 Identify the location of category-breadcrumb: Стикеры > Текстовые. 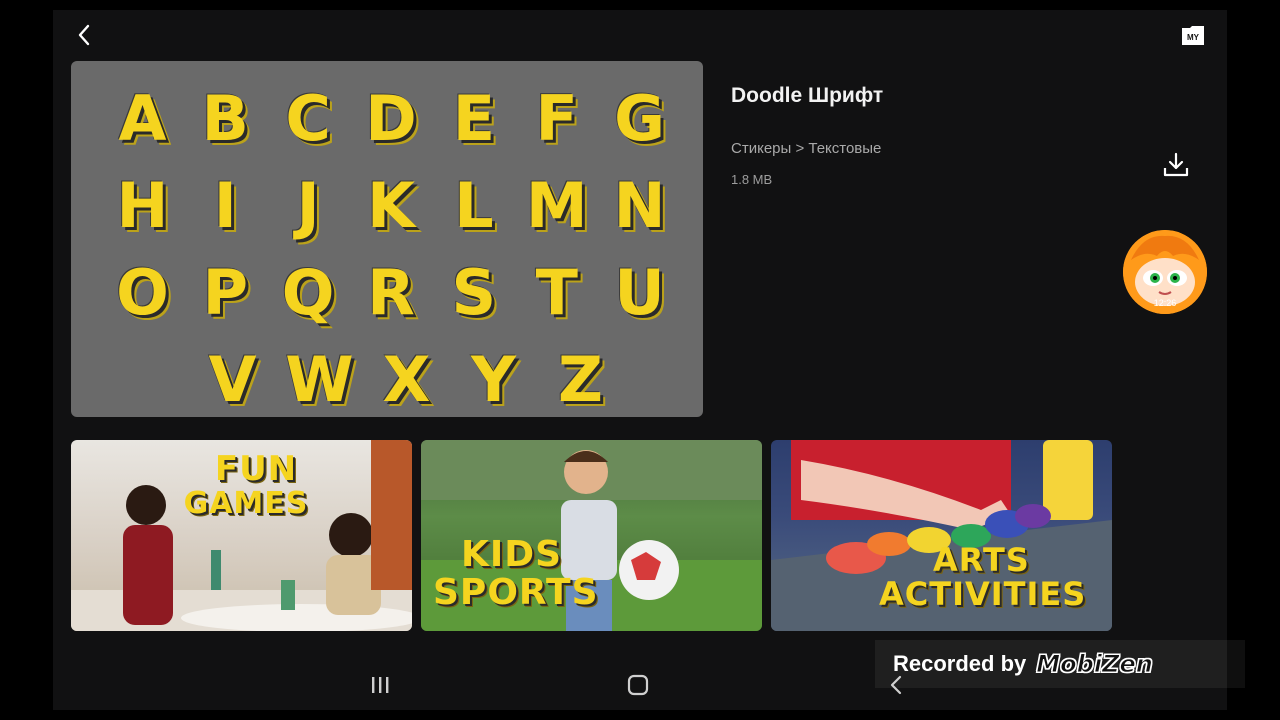
(806, 148).